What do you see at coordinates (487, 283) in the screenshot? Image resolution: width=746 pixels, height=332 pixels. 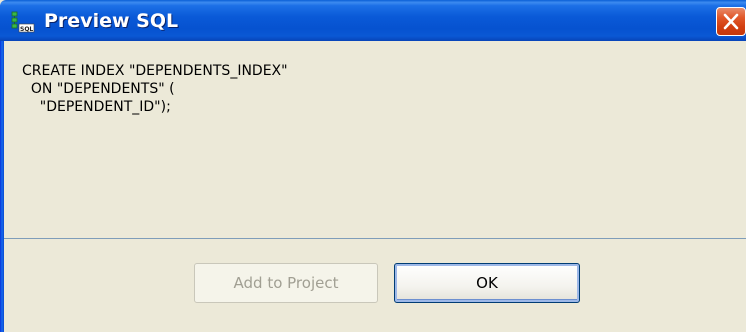 I see `ok-button: OK` at bounding box center [487, 283].